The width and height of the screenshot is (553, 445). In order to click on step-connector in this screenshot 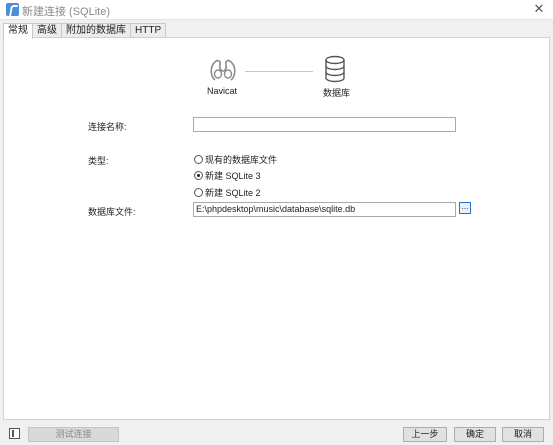, I will do `click(279, 71)`.